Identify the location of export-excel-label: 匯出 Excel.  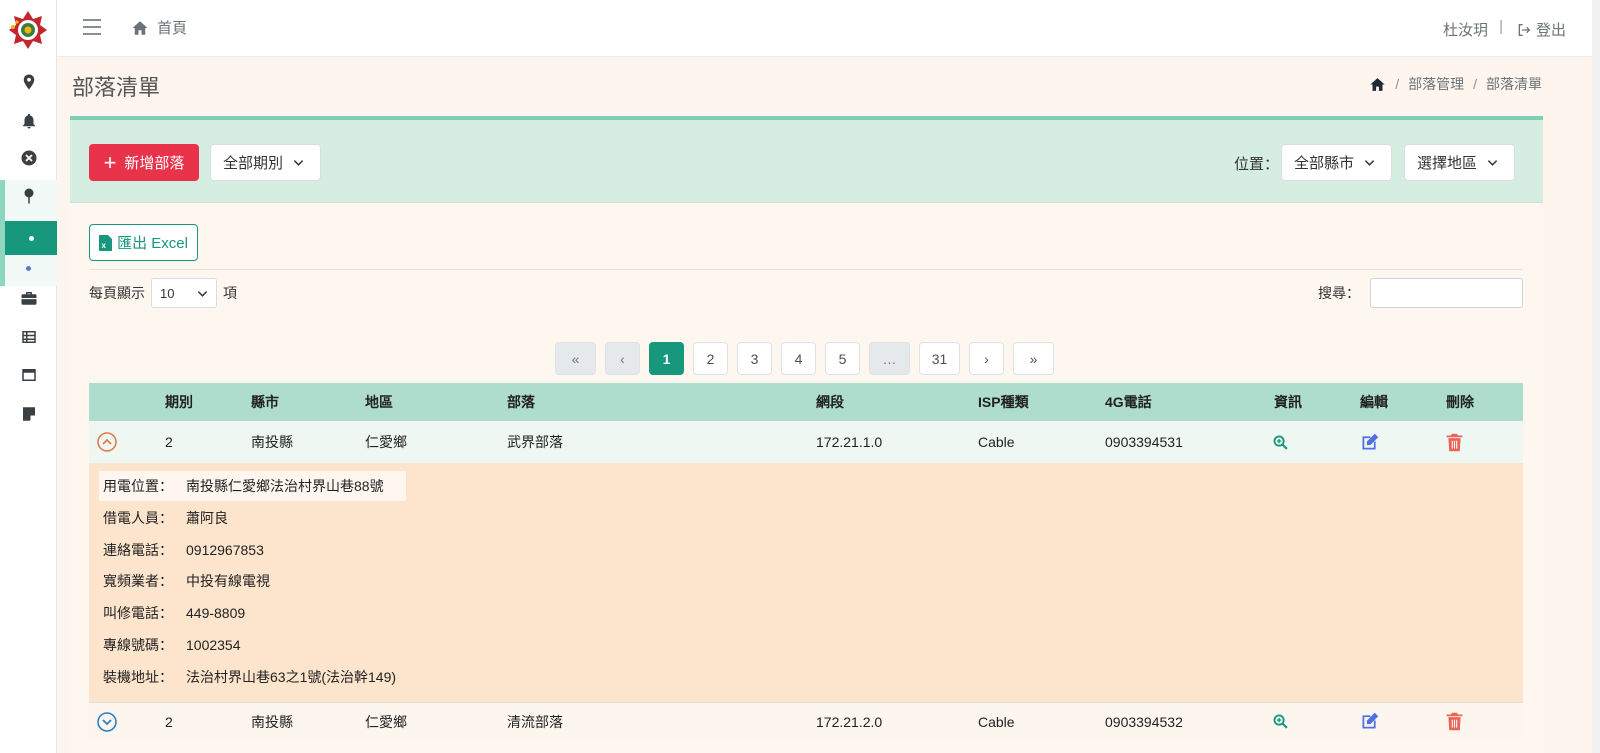
(152, 243).